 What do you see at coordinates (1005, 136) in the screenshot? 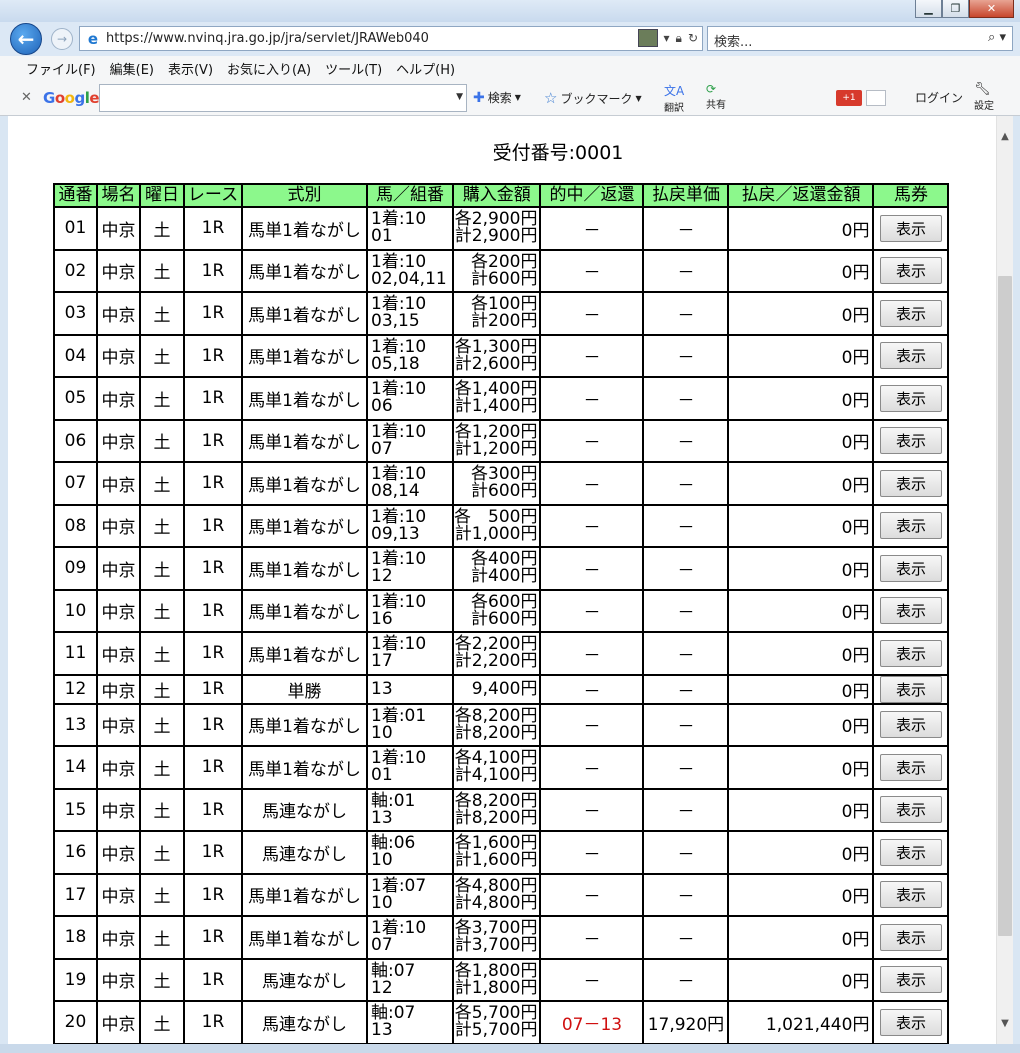
I see `scroll-up-icon: ▲` at bounding box center [1005, 136].